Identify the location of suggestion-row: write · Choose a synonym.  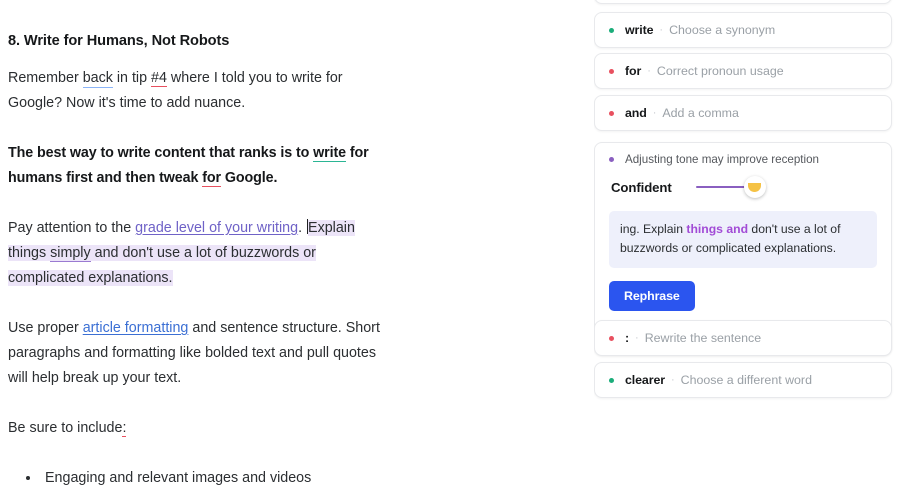
(743, 30).